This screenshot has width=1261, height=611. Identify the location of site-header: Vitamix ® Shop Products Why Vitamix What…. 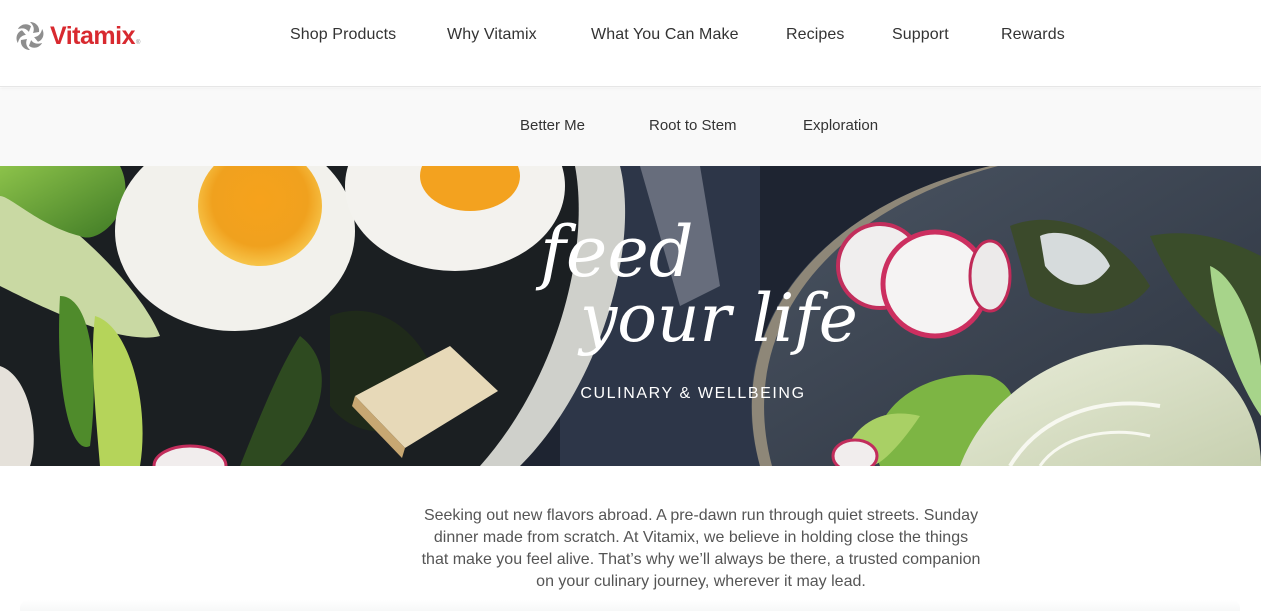
(630, 43).